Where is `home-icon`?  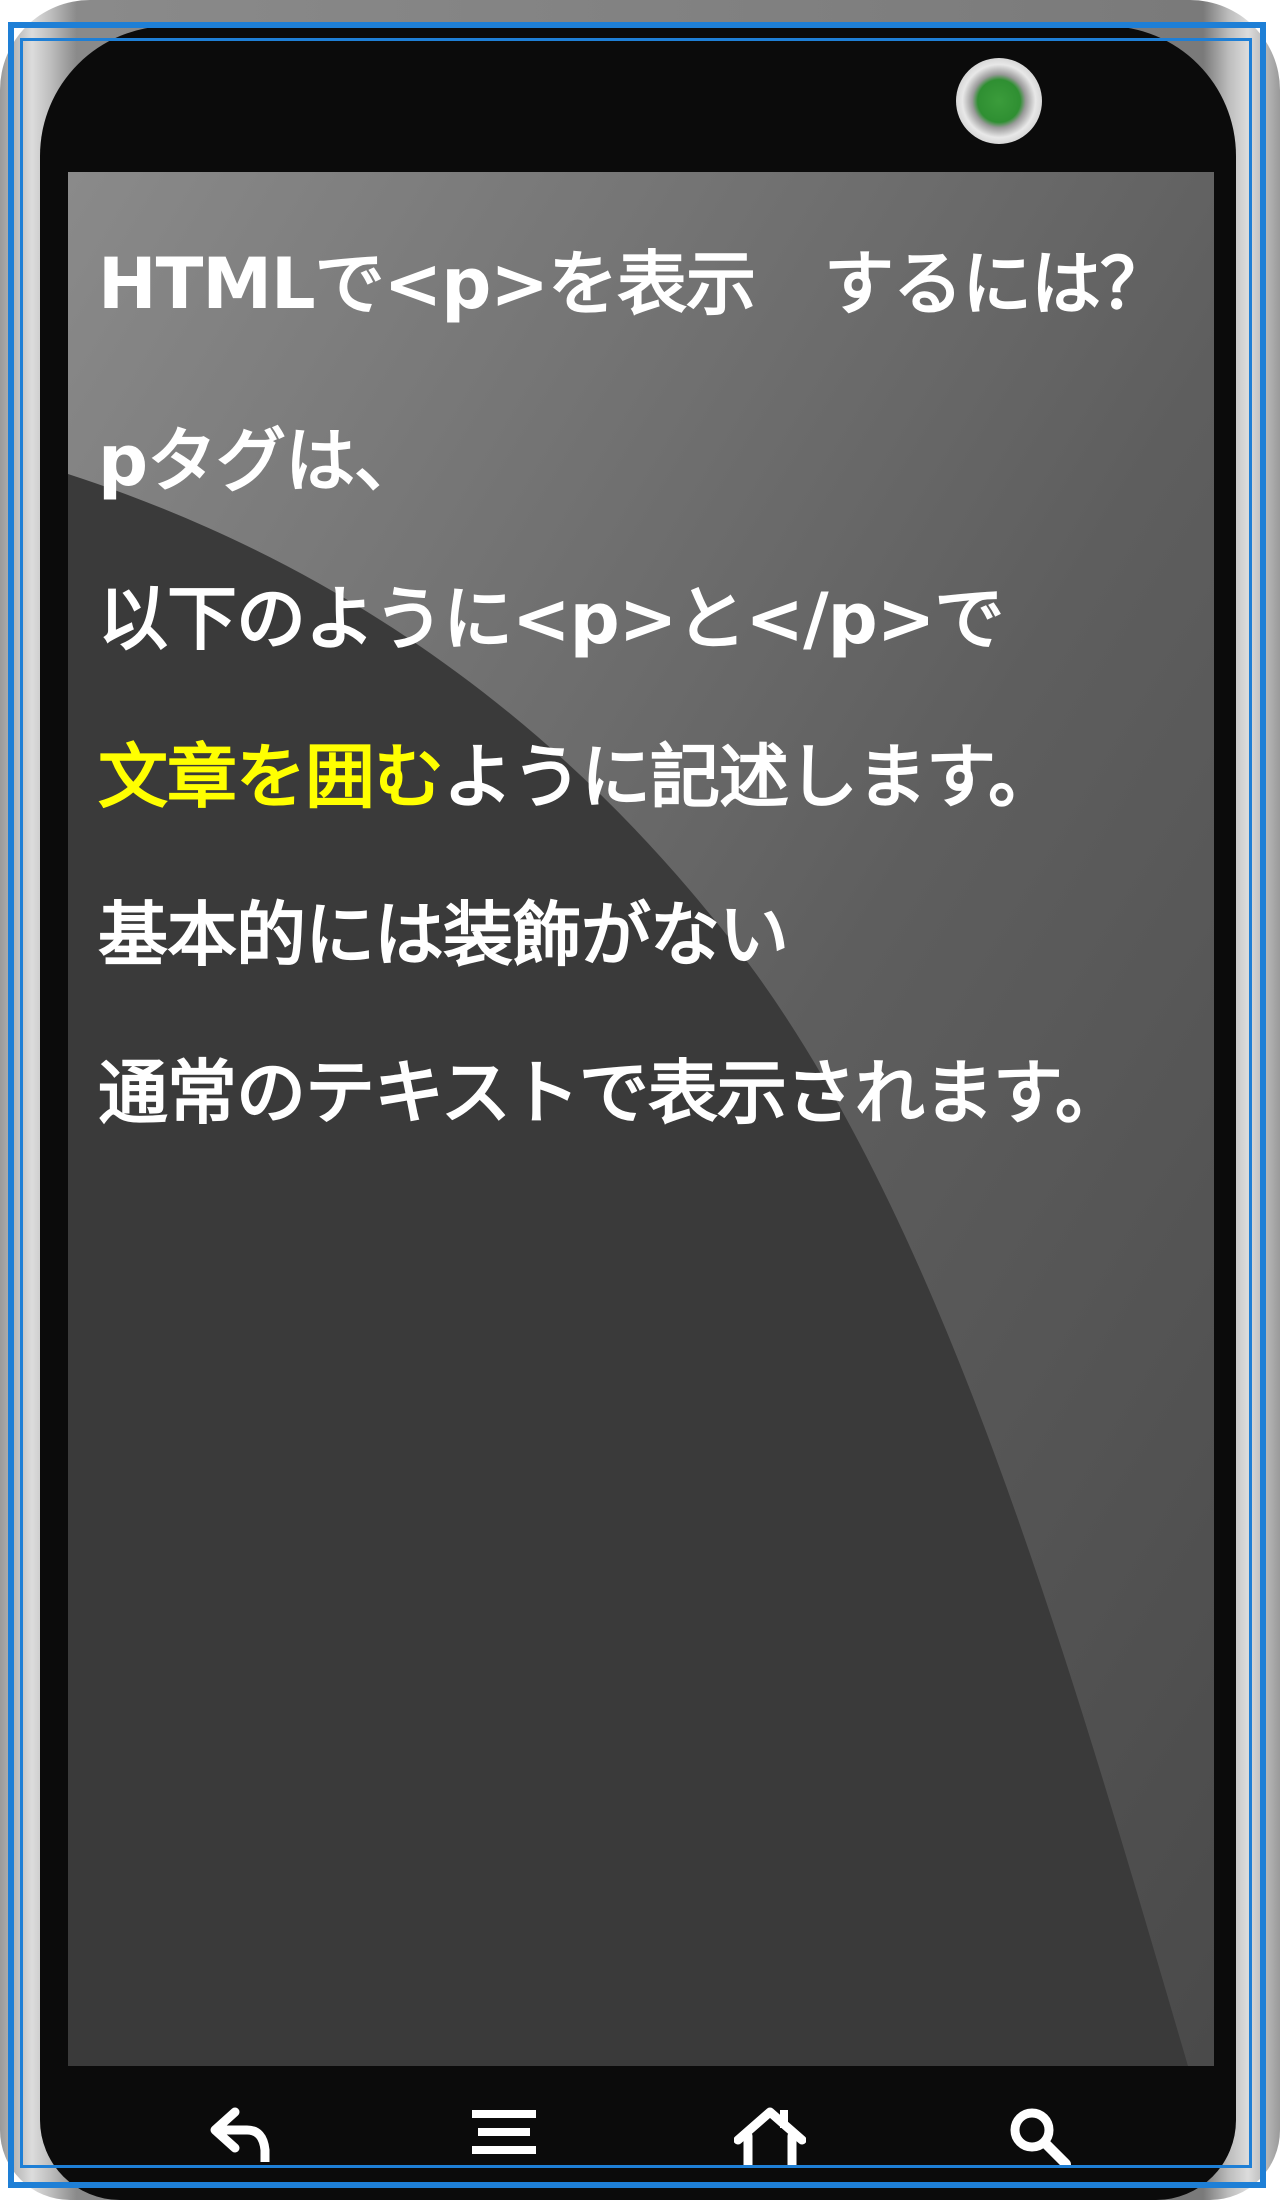
home-icon is located at coordinates (770, 2136).